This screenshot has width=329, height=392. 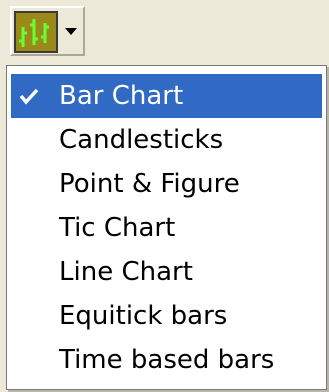 I want to click on menu-item-line-chart: Line Chart, so click(x=166, y=272).